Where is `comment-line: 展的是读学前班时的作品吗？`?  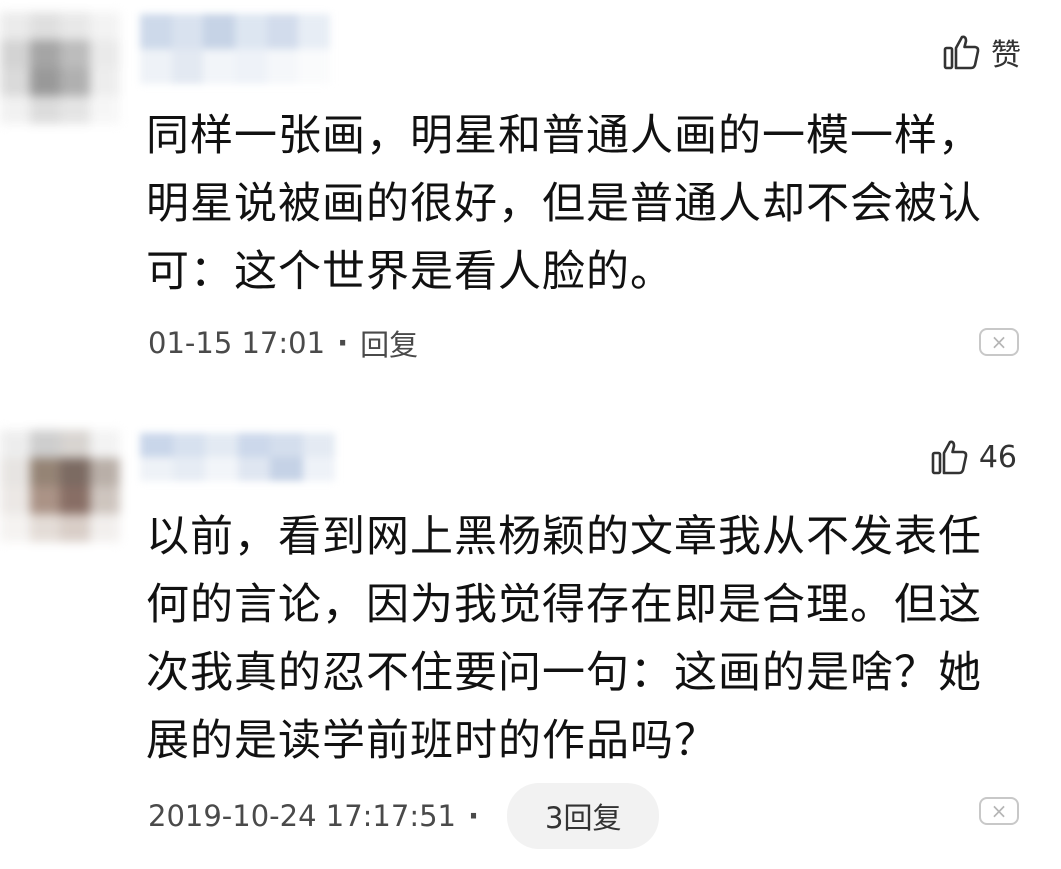 comment-line: 展的是读学前班时的作品吗？ is located at coordinates (432, 741).